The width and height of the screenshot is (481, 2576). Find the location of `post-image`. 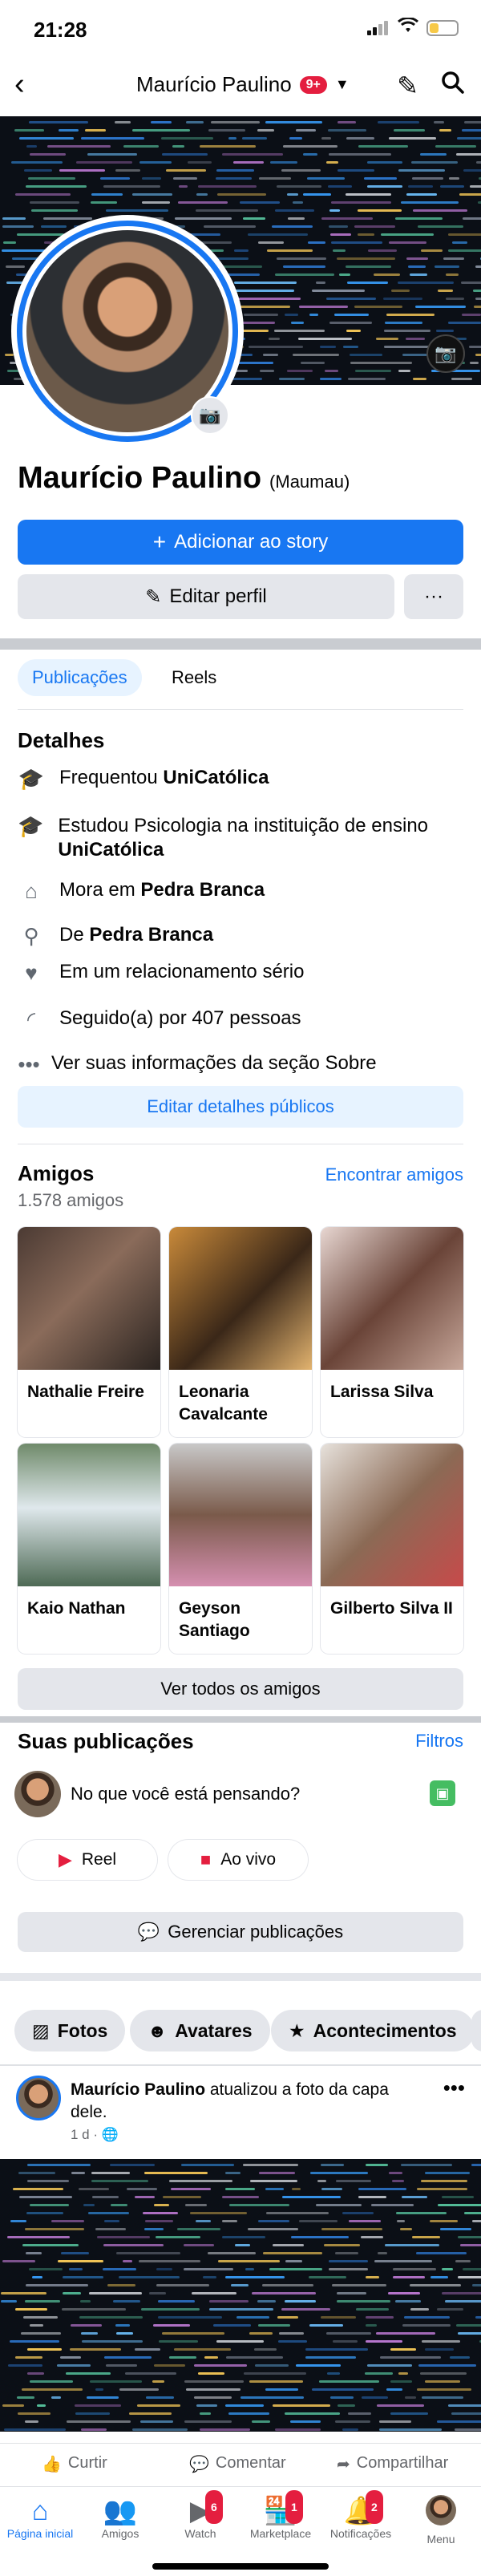

post-image is located at coordinates (240, 2295).